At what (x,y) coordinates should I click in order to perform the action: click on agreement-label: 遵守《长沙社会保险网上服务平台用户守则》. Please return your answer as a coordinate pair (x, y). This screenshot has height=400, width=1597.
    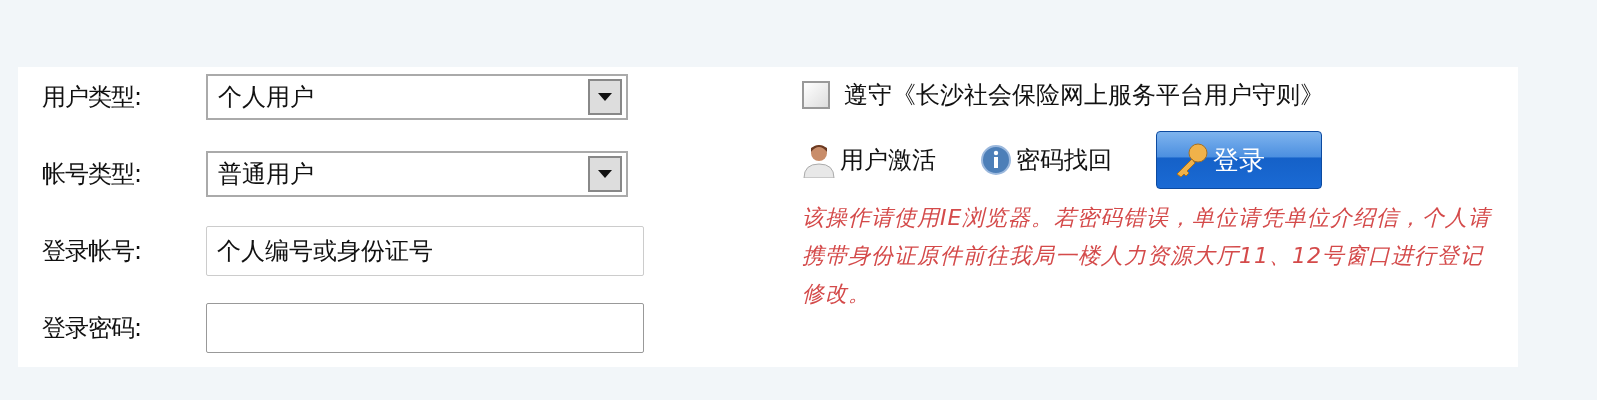
    Looking at the image, I should click on (1084, 95).